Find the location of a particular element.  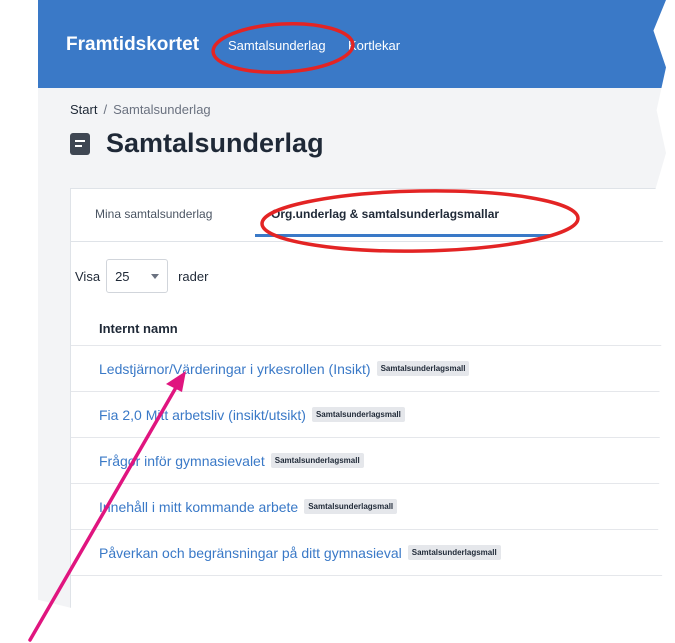

nav-kortlekar: Kortlekar is located at coordinates (374, 45).